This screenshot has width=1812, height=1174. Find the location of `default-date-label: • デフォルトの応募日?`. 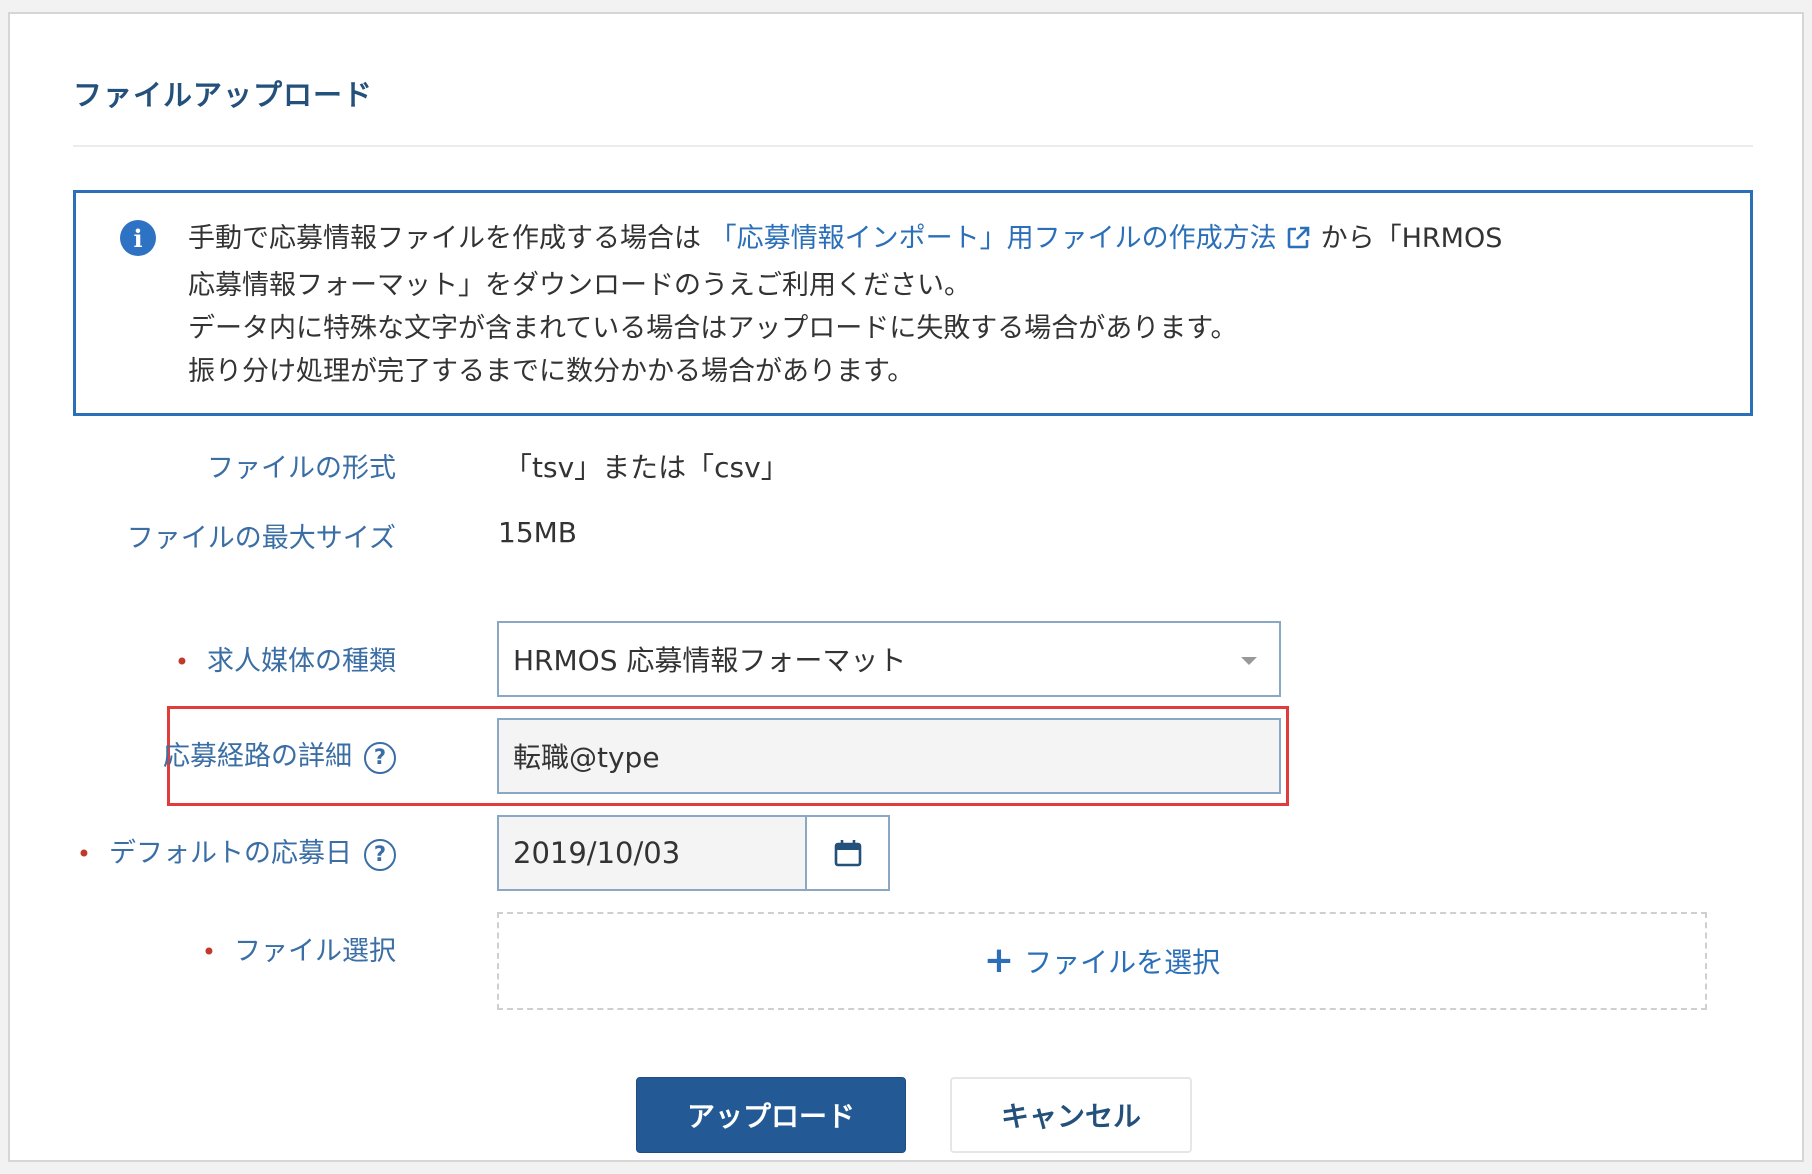

default-date-label: • デフォルトの応募日? is located at coordinates (236, 851).